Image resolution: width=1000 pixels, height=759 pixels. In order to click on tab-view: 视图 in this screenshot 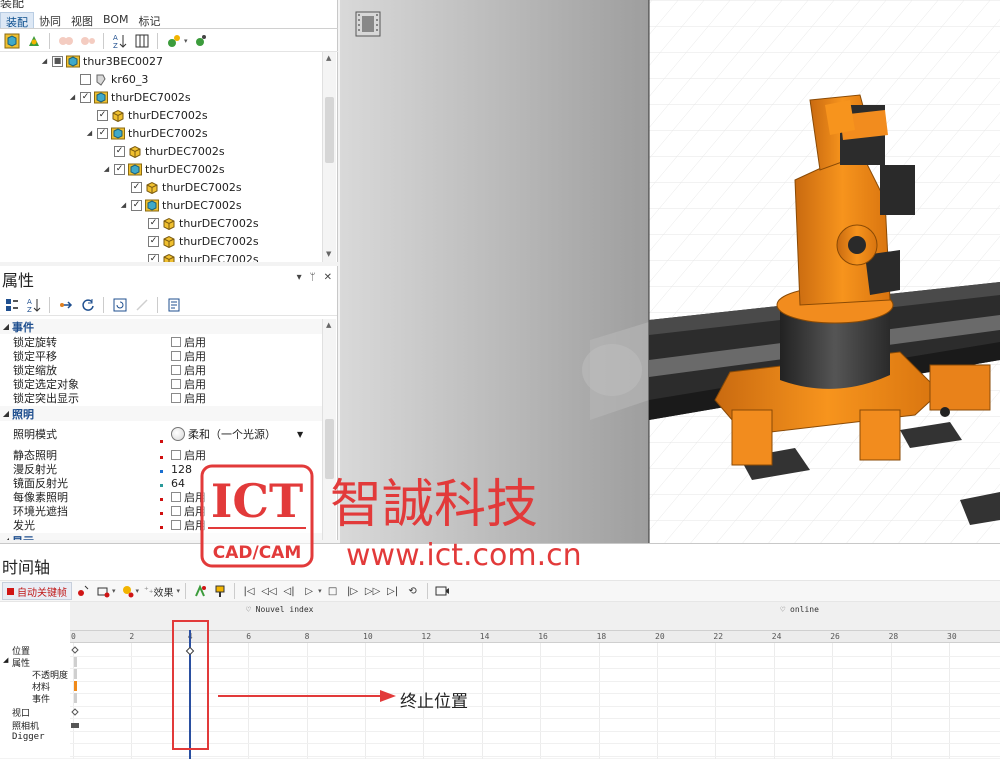, I will do `click(82, 20)`.